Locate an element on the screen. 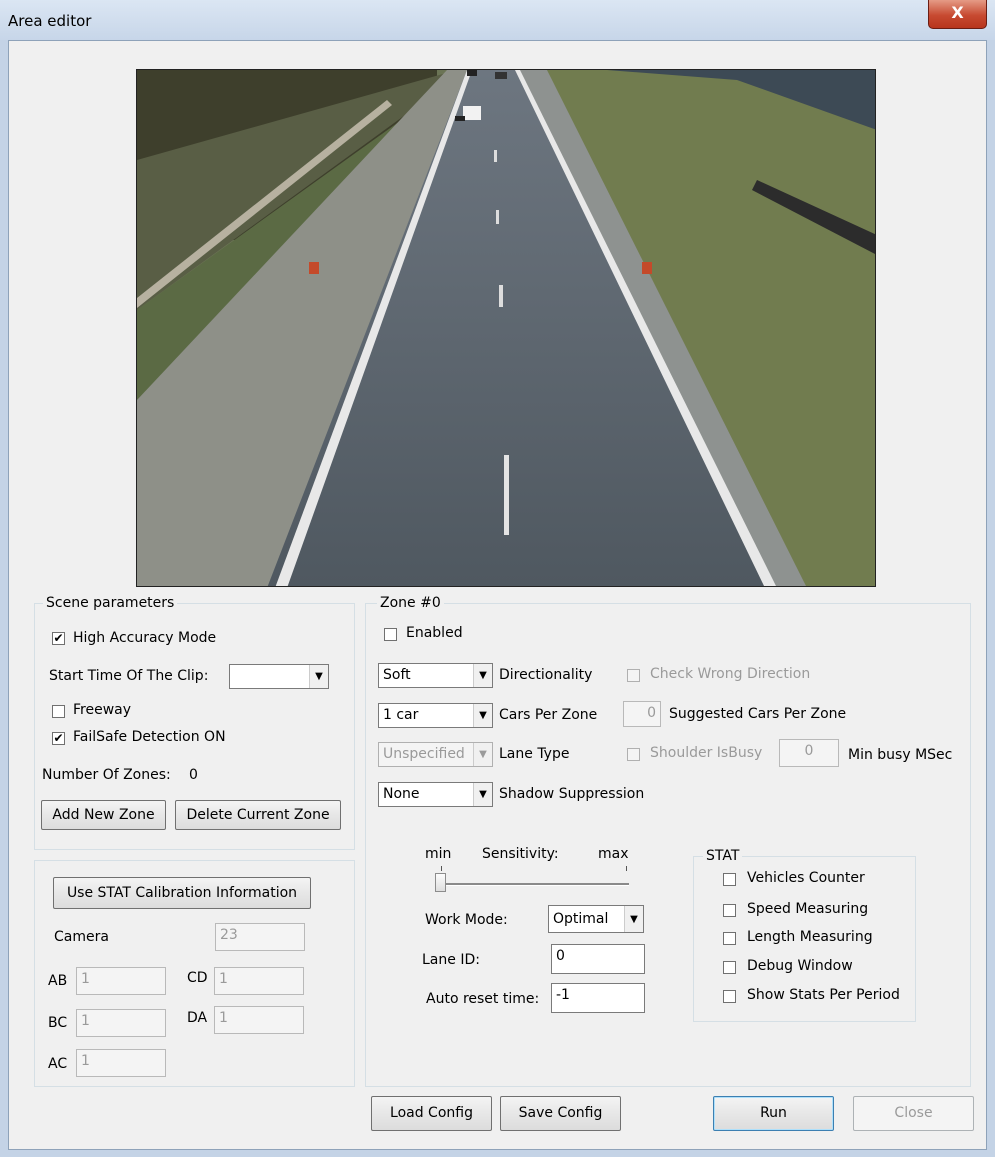 The width and height of the screenshot is (995, 1157). freeway-checkbox is located at coordinates (58, 711).